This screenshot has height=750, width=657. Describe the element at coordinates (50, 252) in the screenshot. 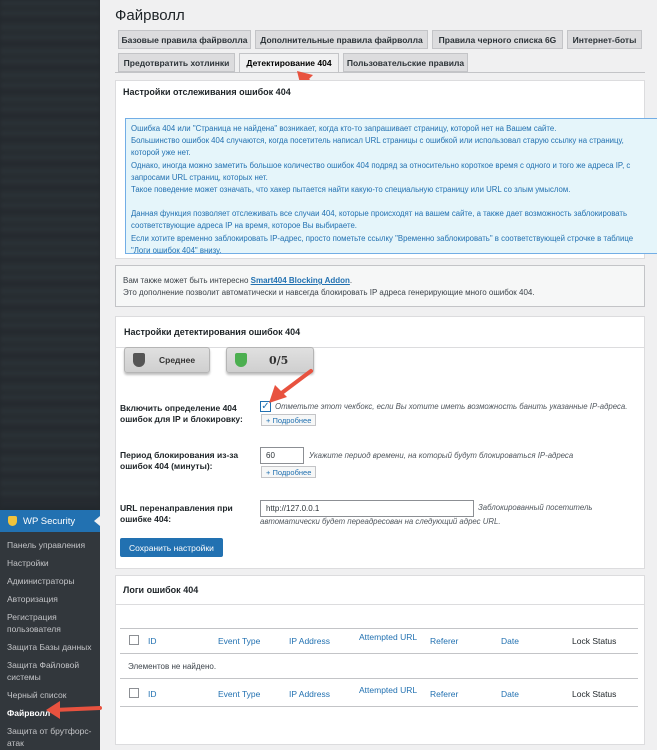

I see `blurred-menu-area` at that location.